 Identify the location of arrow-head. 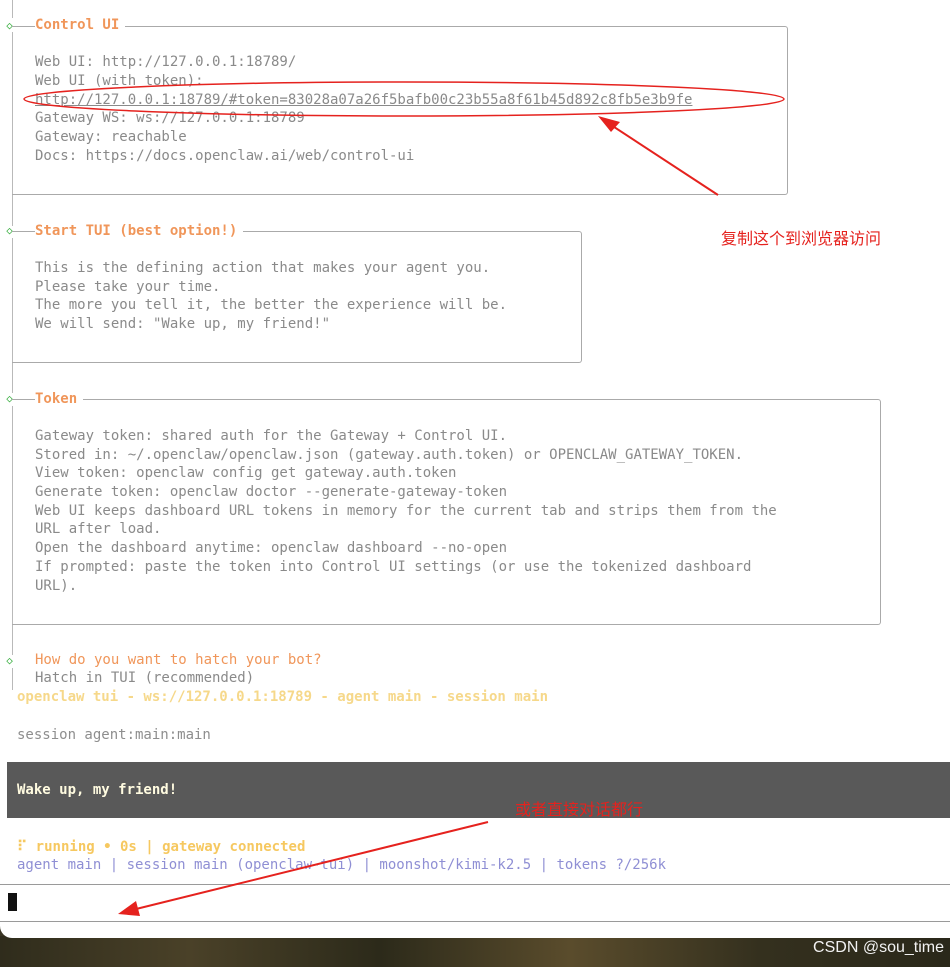
(129, 908).